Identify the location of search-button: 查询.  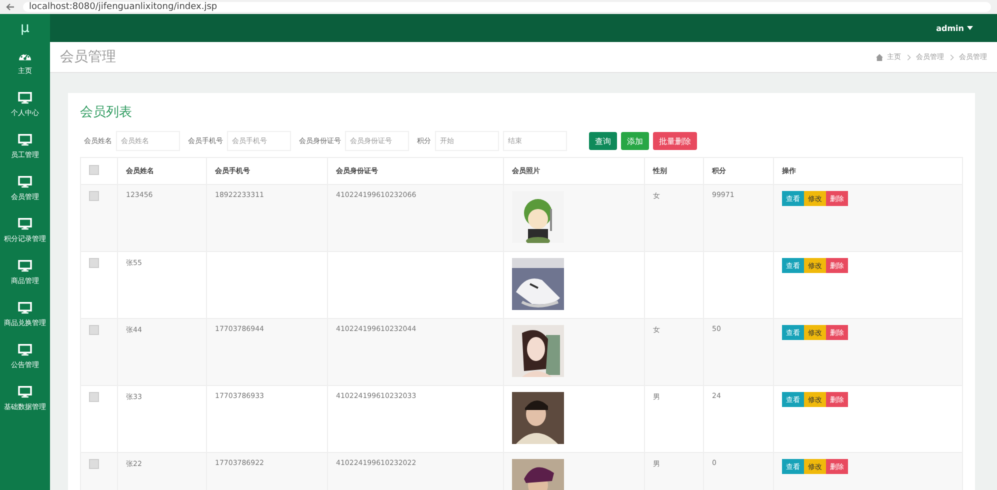
(603, 141).